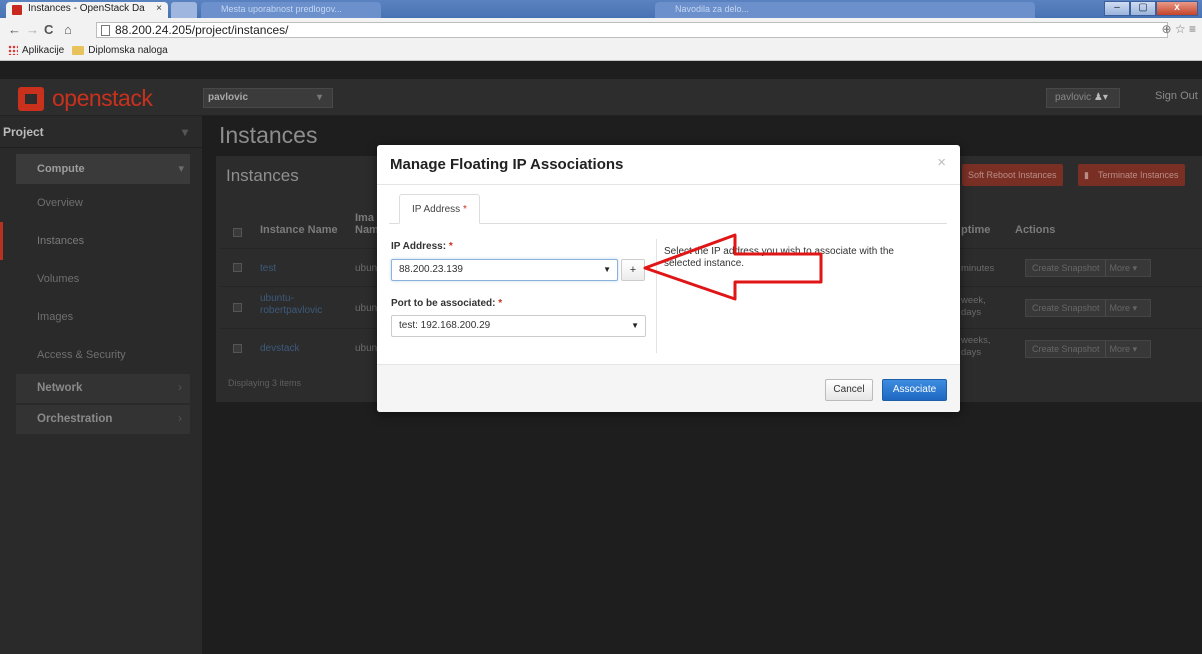 The width and height of the screenshot is (1202, 654). Describe the element at coordinates (103, 419) in the screenshot. I see `sidebar-group-orchestration: Orchestration ›` at that location.